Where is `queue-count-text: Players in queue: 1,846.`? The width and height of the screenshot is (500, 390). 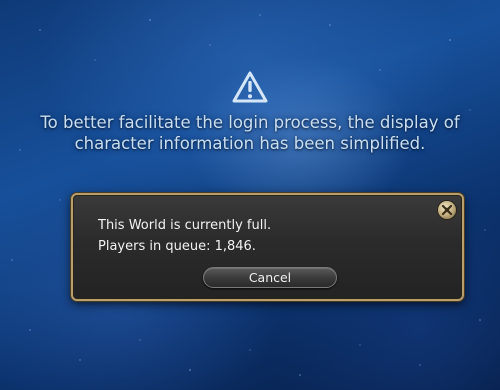
queue-count-text: Players in queue: 1,846. is located at coordinates (177, 246).